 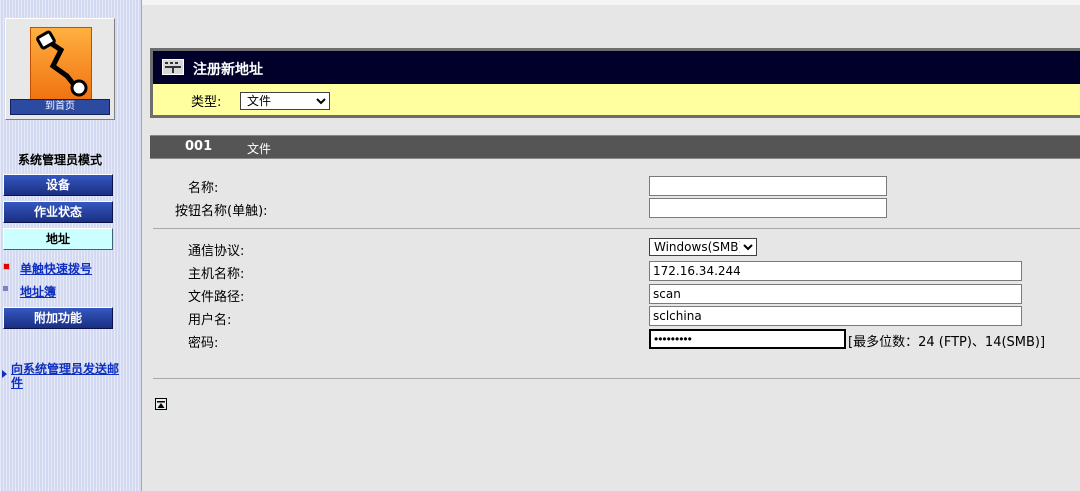 I want to click on password-label: 密码:, so click(x=203, y=343).